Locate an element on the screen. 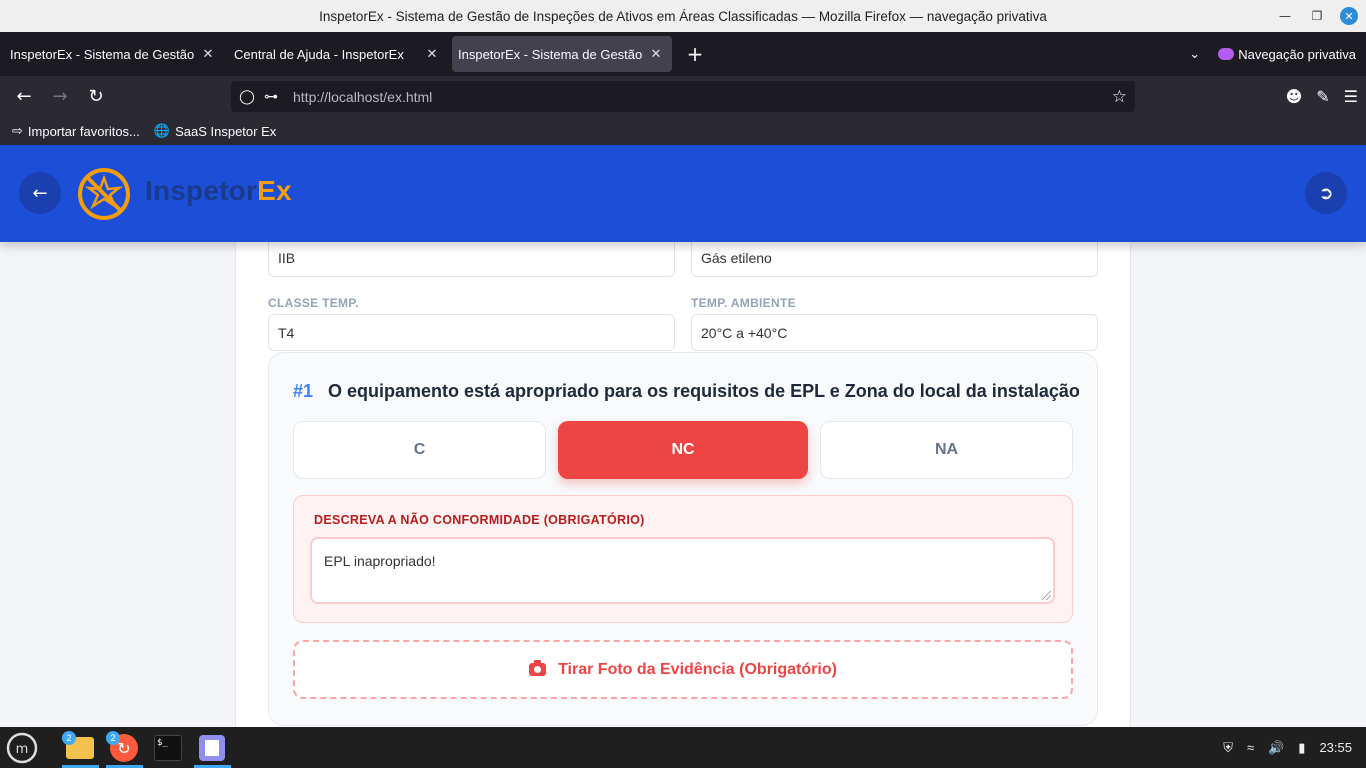 This screenshot has height=768, width=1366. clock: 23:55 is located at coordinates (1335, 747).